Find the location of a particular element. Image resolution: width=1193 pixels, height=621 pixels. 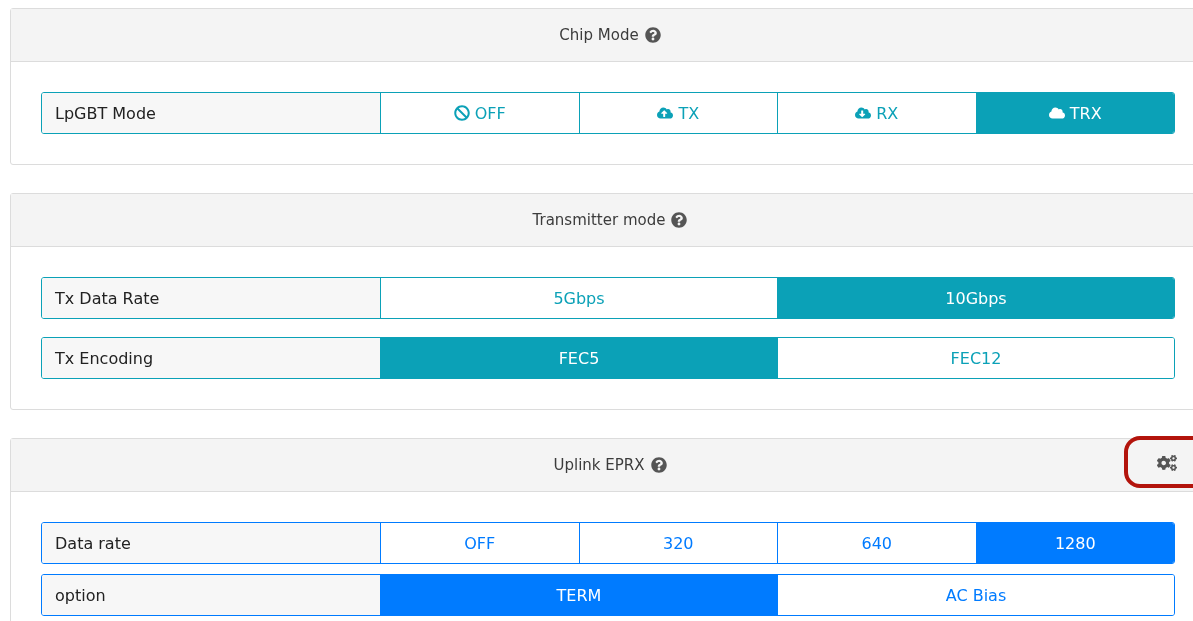

panel-title: Chip Mode is located at coordinates (599, 35).